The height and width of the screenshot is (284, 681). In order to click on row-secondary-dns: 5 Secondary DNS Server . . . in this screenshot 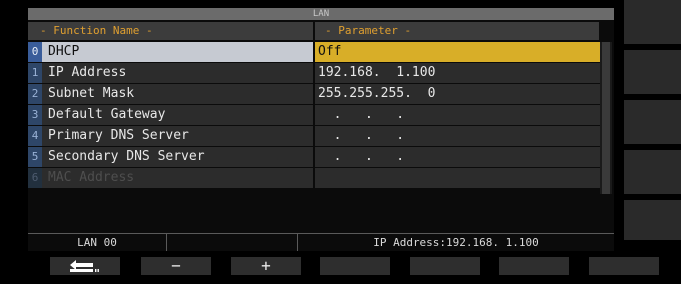, I will do `click(314, 157)`.